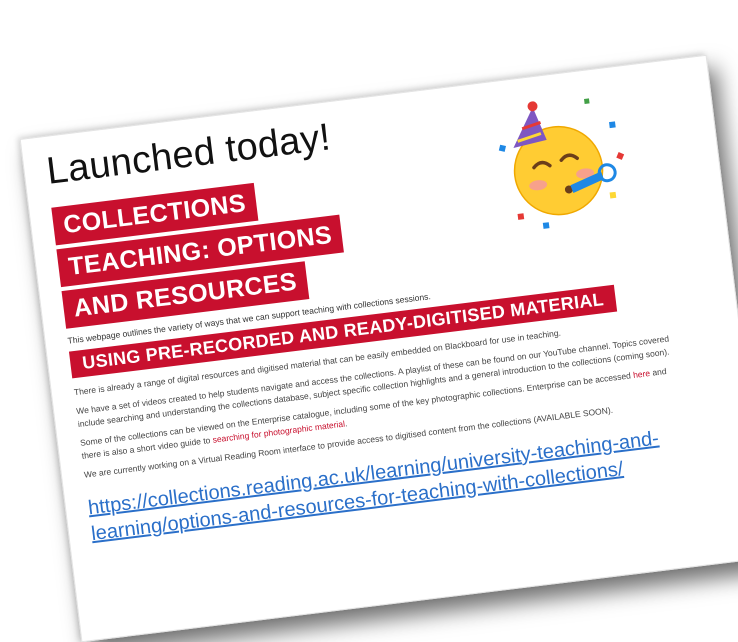  I want to click on here-link: here, so click(641, 374).